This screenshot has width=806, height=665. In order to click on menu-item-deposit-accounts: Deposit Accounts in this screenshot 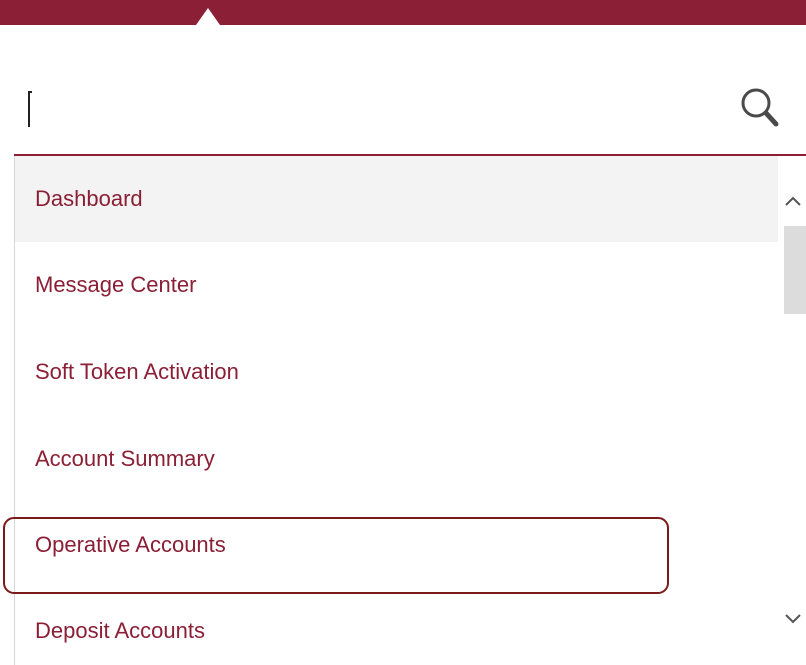, I will do `click(396, 626)`.